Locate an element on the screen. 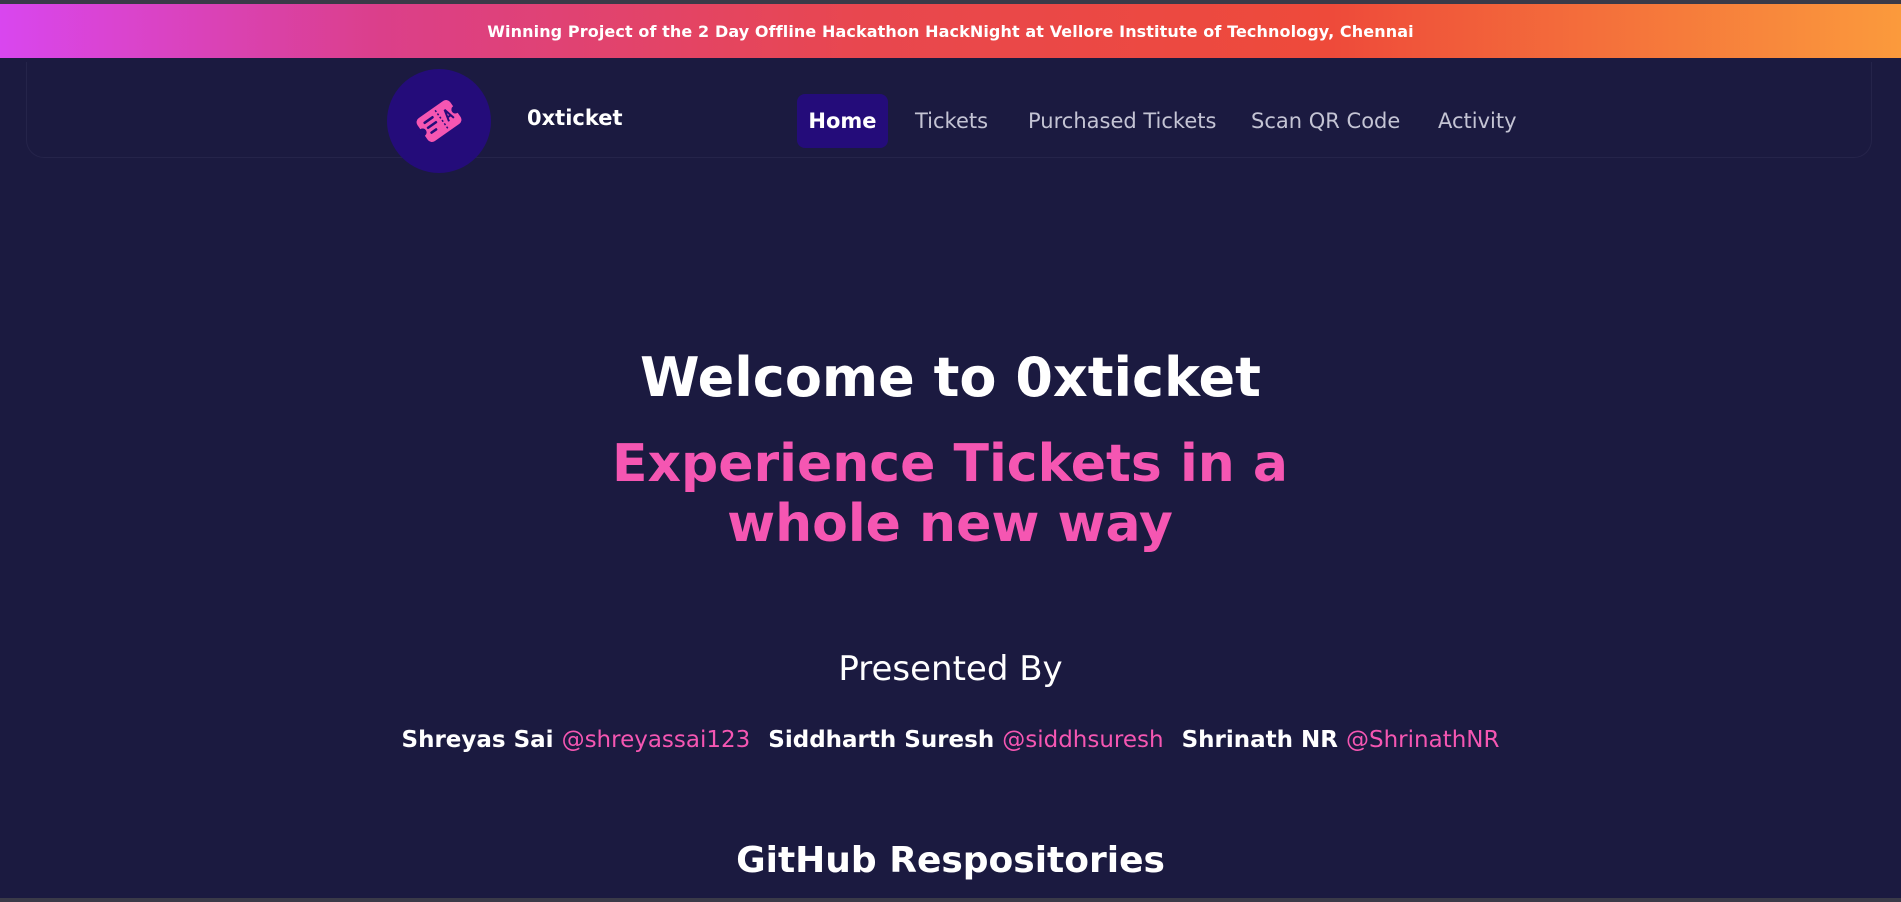 The width and height of the screenshot is (1901, 902). presenter: Siddharth Suresh @siddhsuresh is located at coordinates (965, 740).